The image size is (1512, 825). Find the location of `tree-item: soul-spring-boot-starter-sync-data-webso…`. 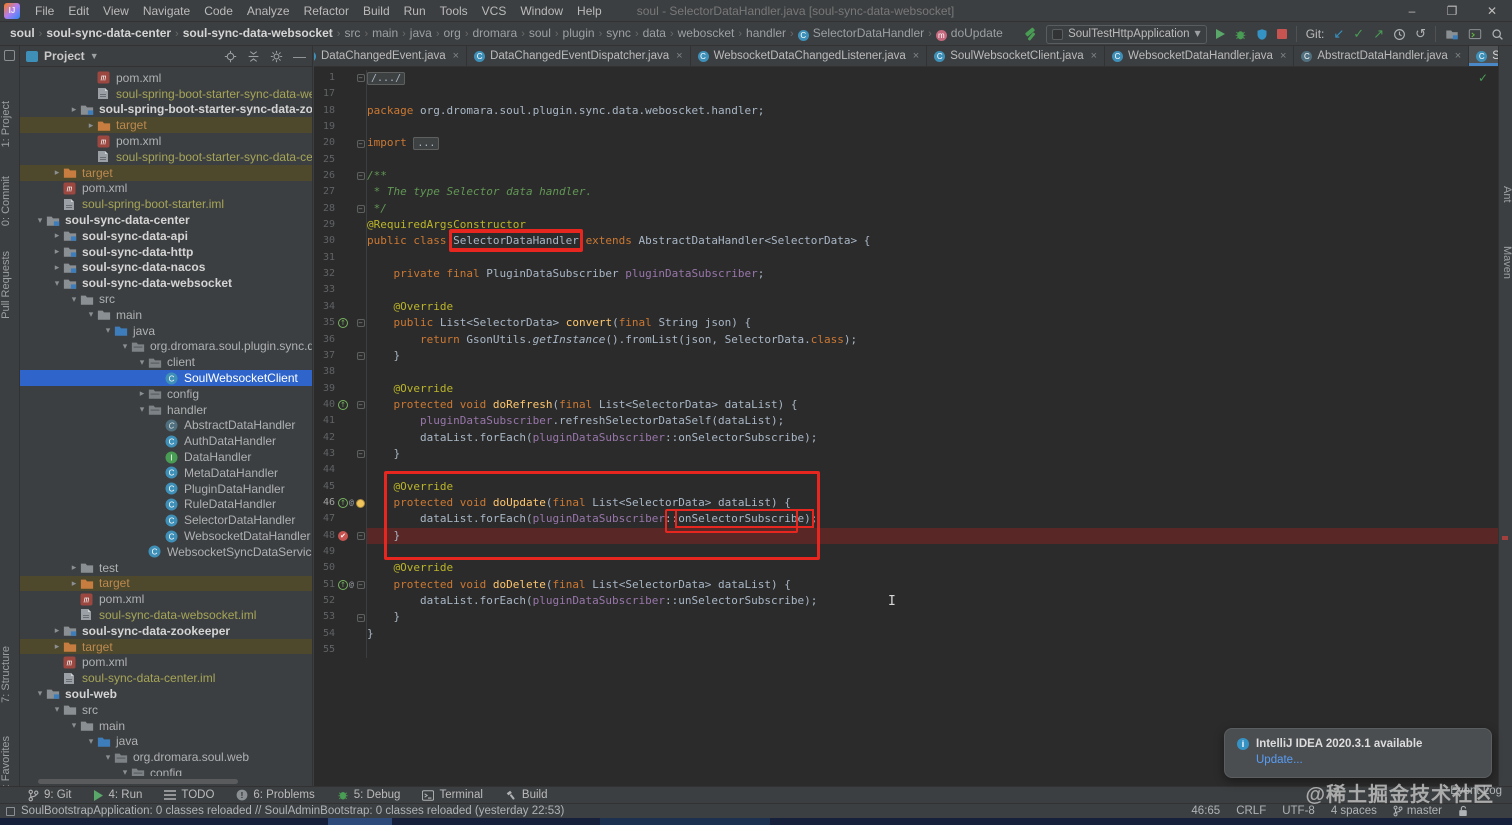

tree-item: soul-spring-boot-starter-sync-data-webso… is located at coordinates (166, 94).